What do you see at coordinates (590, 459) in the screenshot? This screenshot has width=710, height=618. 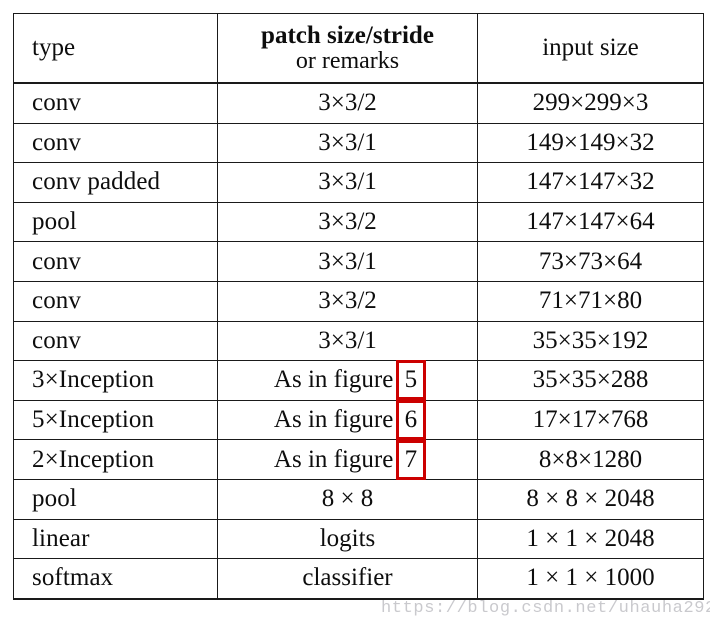 I see `cell-input-size: 8×8×1280` at bounding box center [590, 459].